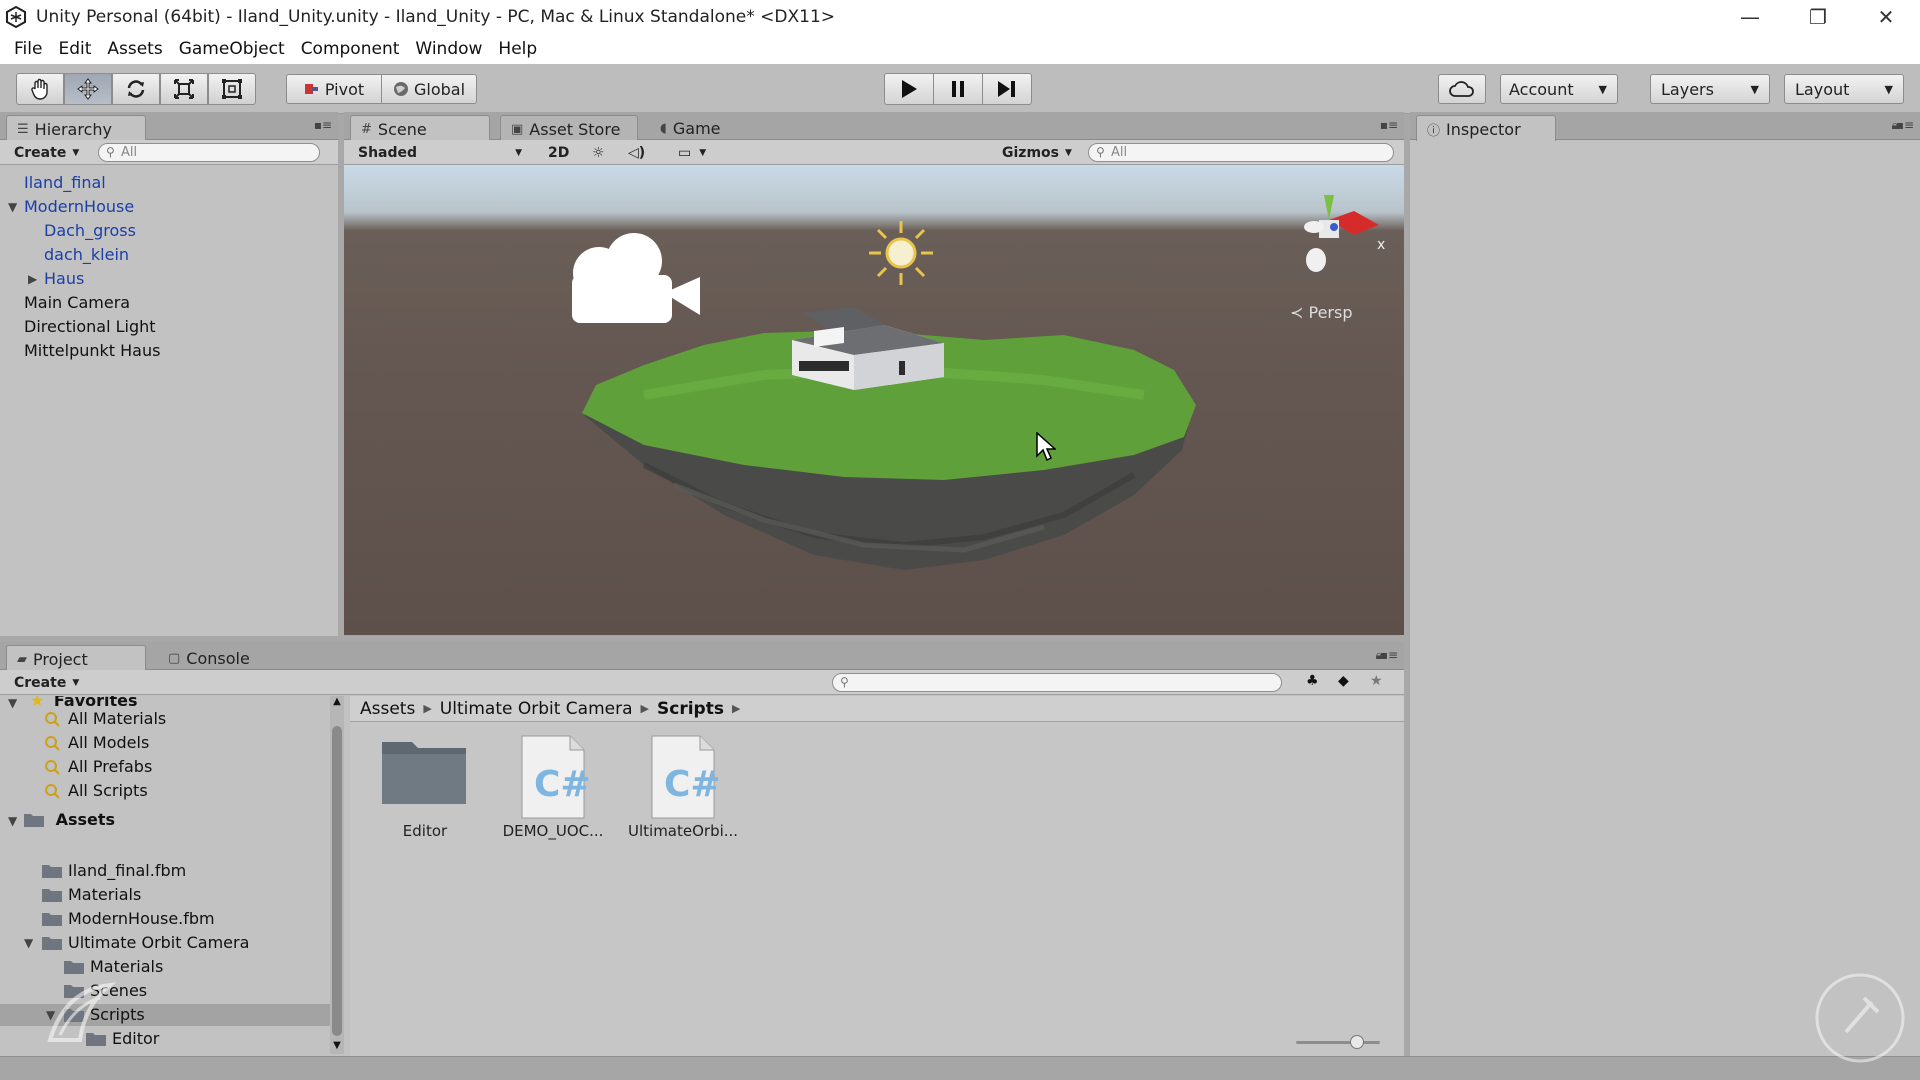 The width and height of the screenshot is (1920, 1080). I want to click on menu-help: Help, so click(517, 49).